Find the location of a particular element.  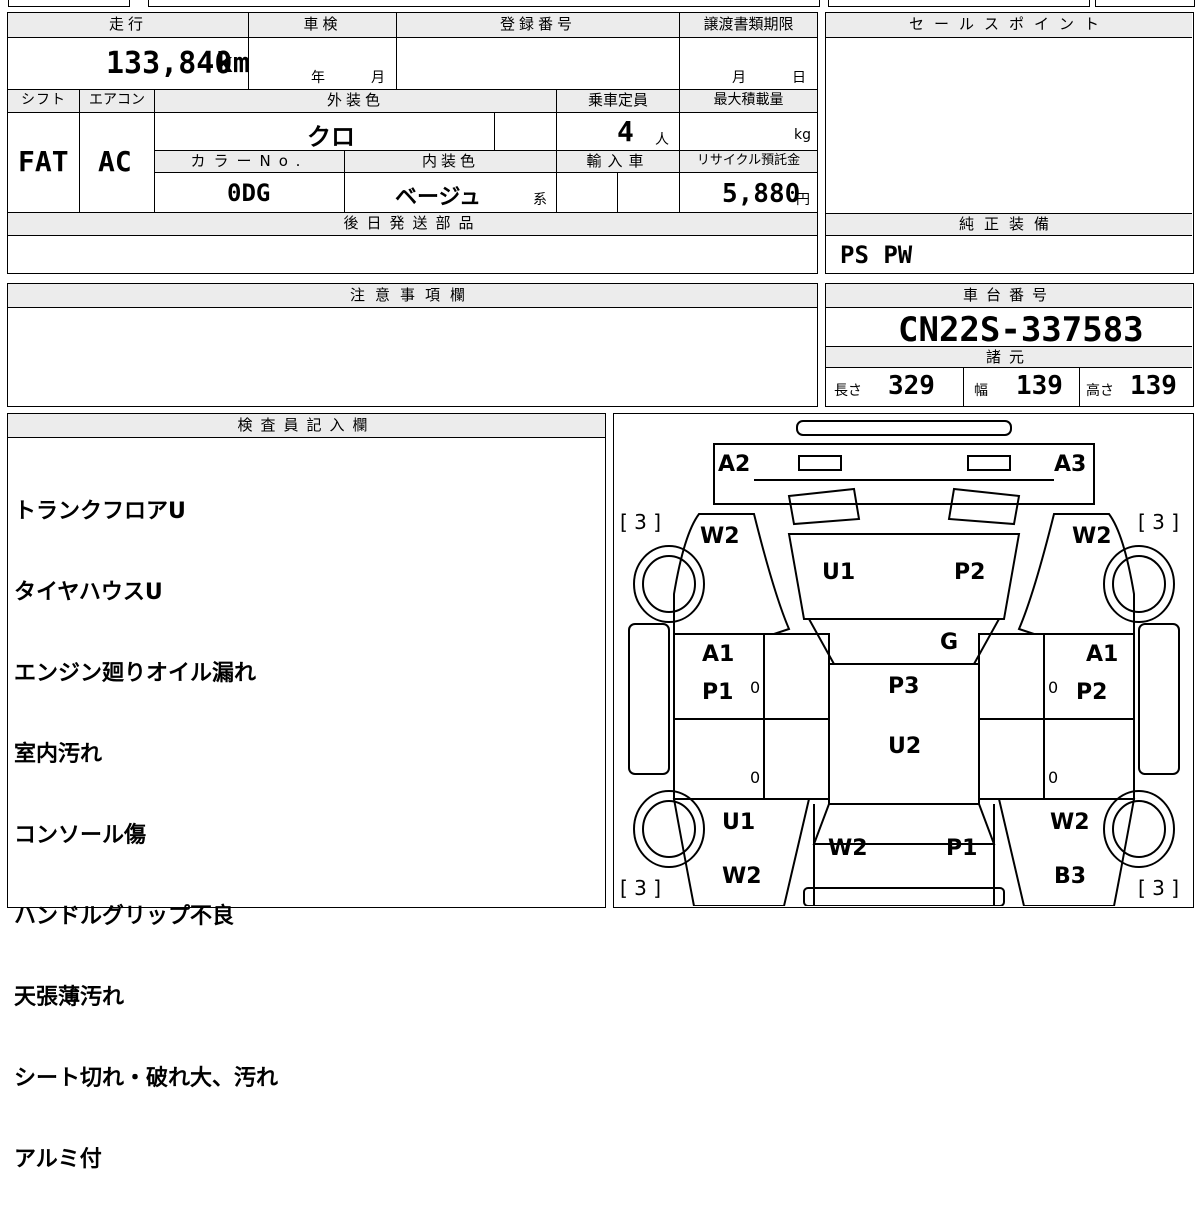

mark-P3: P3 is located at coordinates (904, 686).